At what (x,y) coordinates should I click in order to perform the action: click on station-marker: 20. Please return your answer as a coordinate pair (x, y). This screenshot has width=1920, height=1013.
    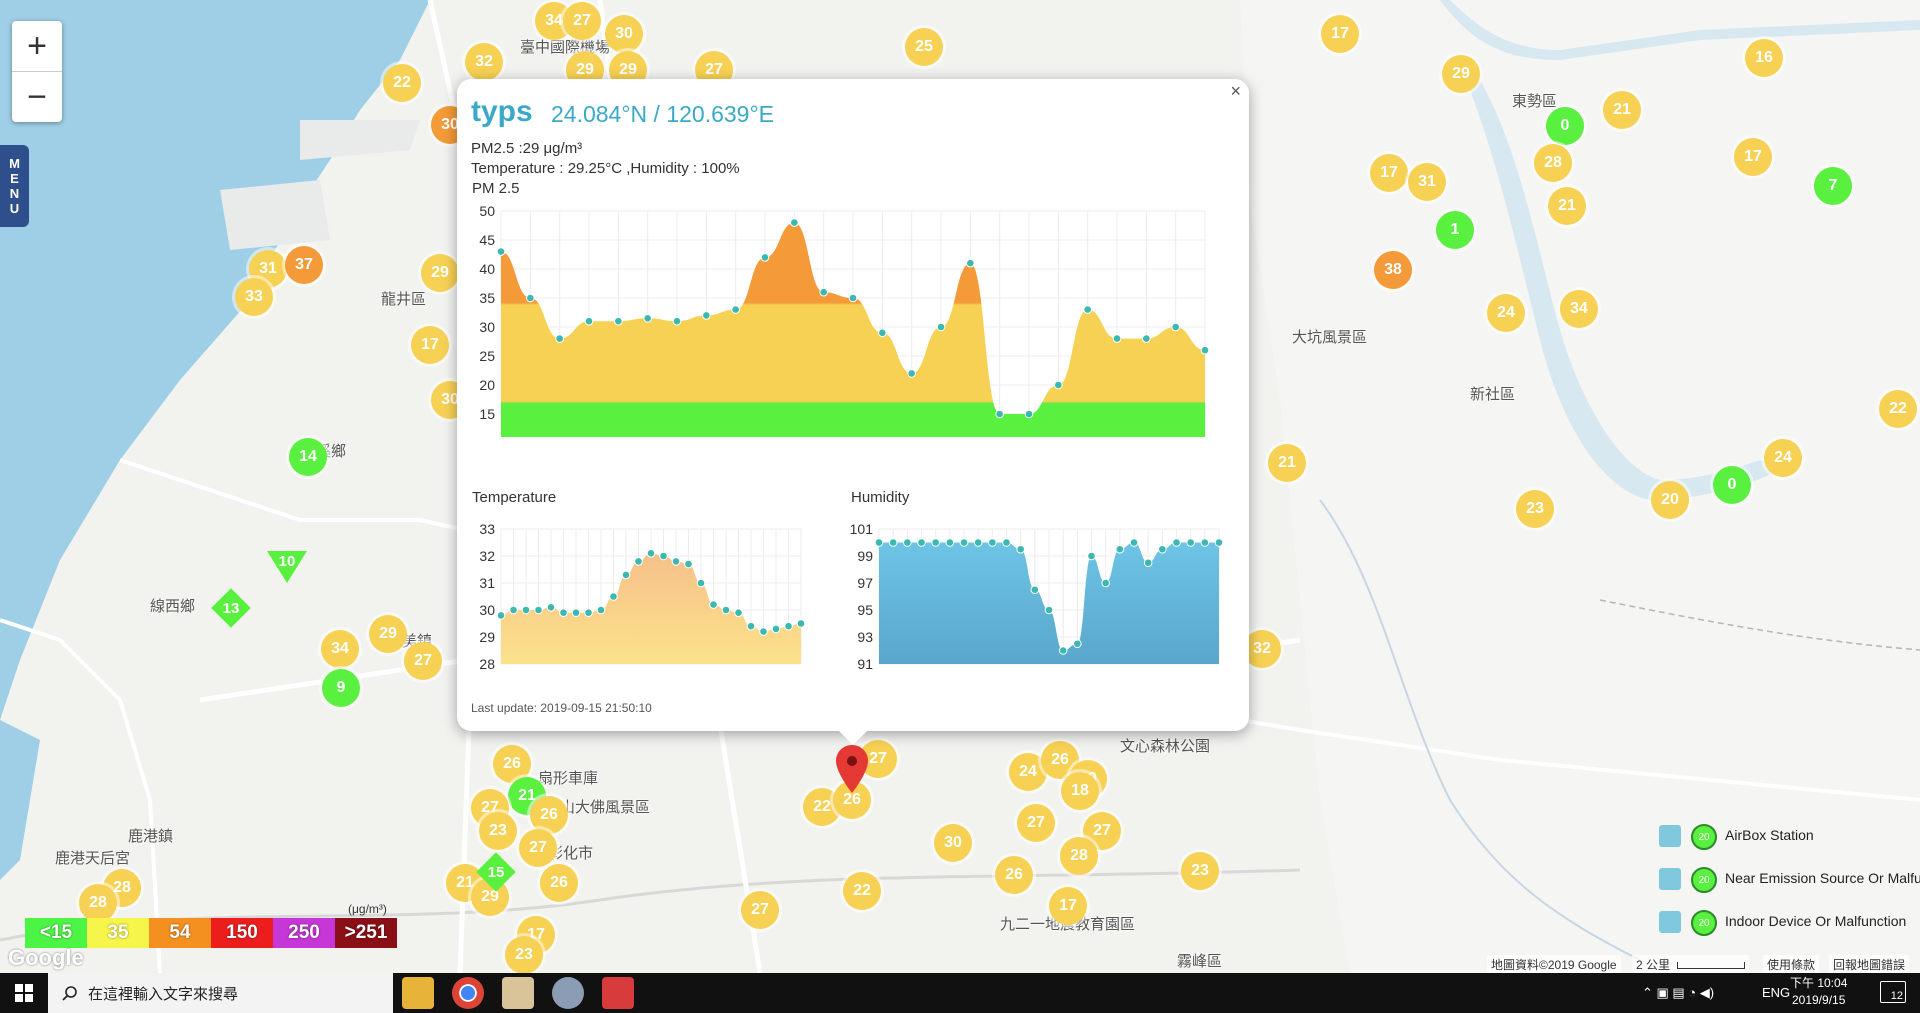
    Looking at the image, I should click on (1670, 500).